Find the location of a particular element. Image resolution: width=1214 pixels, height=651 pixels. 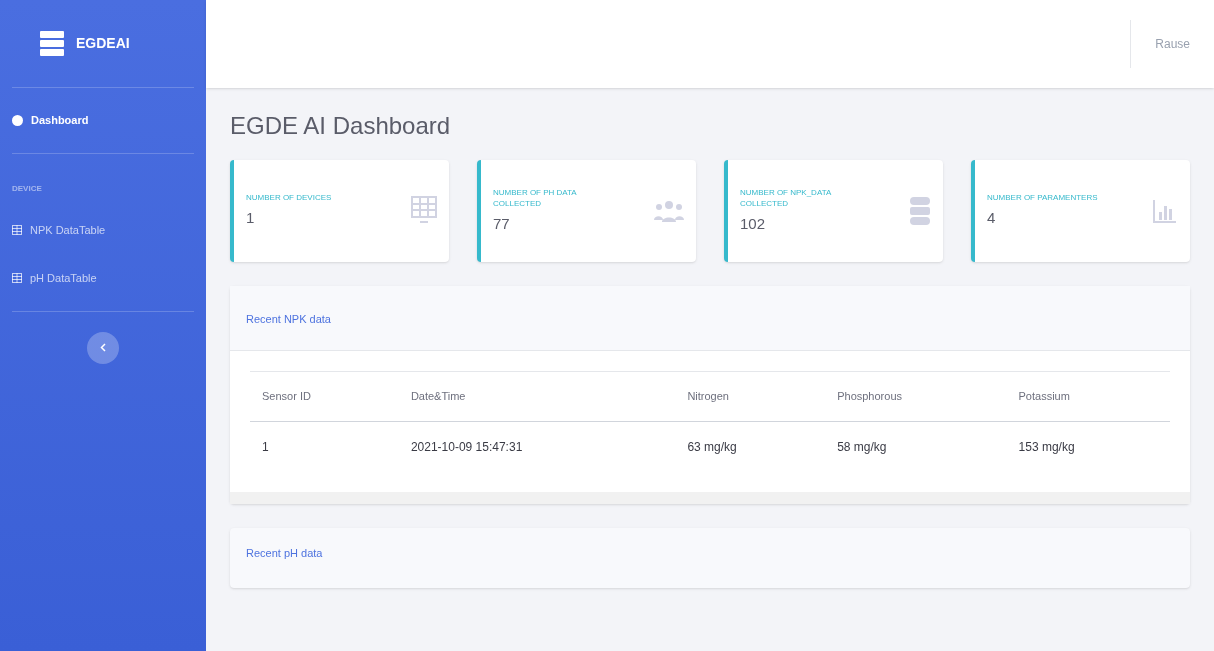

stat-label: NUMBER OF PH DATA COLLECTED is located at coordinates (535, 197).